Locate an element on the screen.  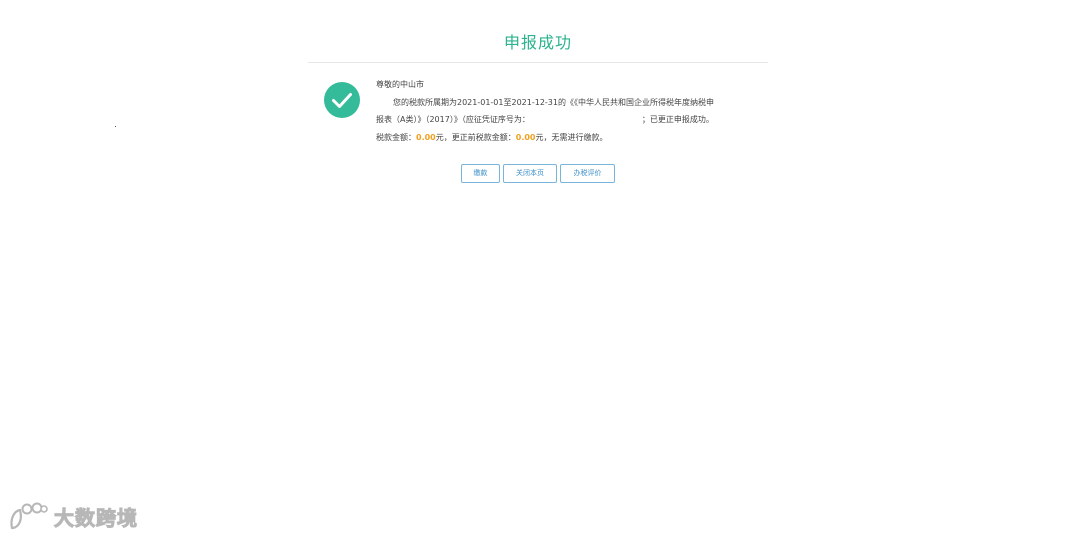
pay-button: 缴款 is located at coordinates (480, 173).